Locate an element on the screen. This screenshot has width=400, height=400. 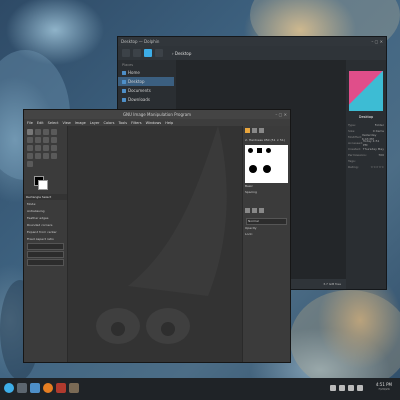
menu-edit: Edit is located at coordinates (40, 123).